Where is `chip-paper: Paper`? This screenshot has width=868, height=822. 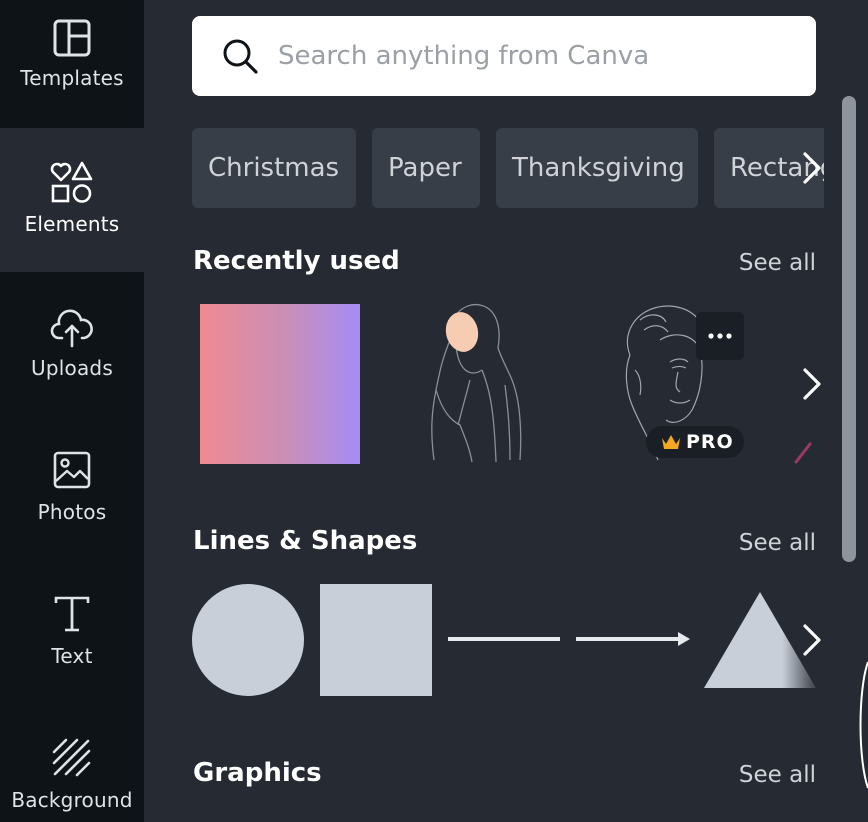 chip-paper: Paper is located at coordinates (426, 168).